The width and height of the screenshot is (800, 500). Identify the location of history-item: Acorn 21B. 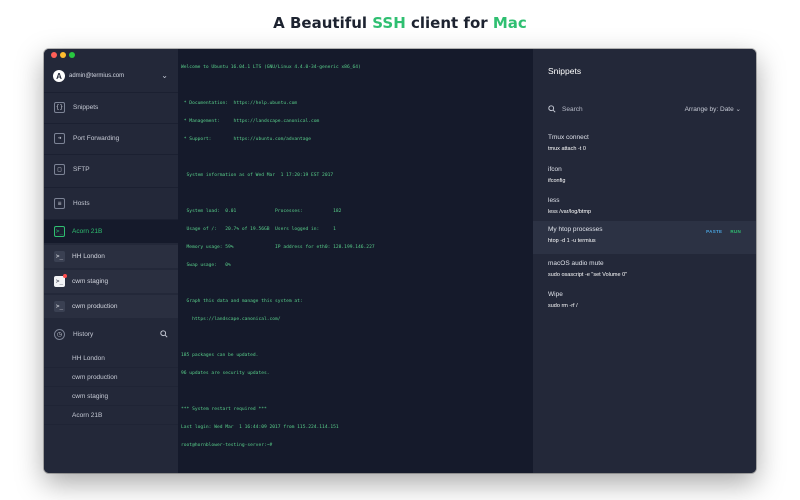
(111, 415).